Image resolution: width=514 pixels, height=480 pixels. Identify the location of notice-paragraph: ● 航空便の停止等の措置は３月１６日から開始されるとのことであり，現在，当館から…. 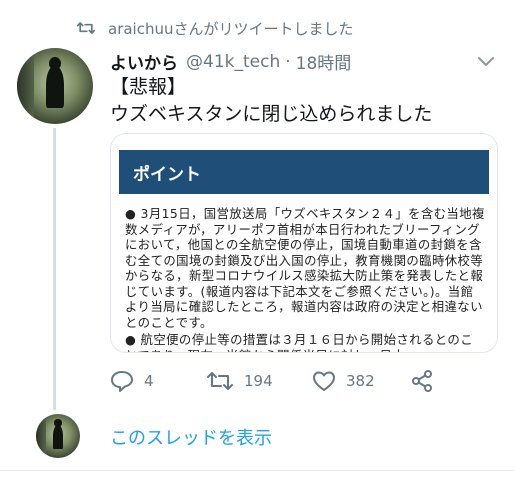
(299, 342).